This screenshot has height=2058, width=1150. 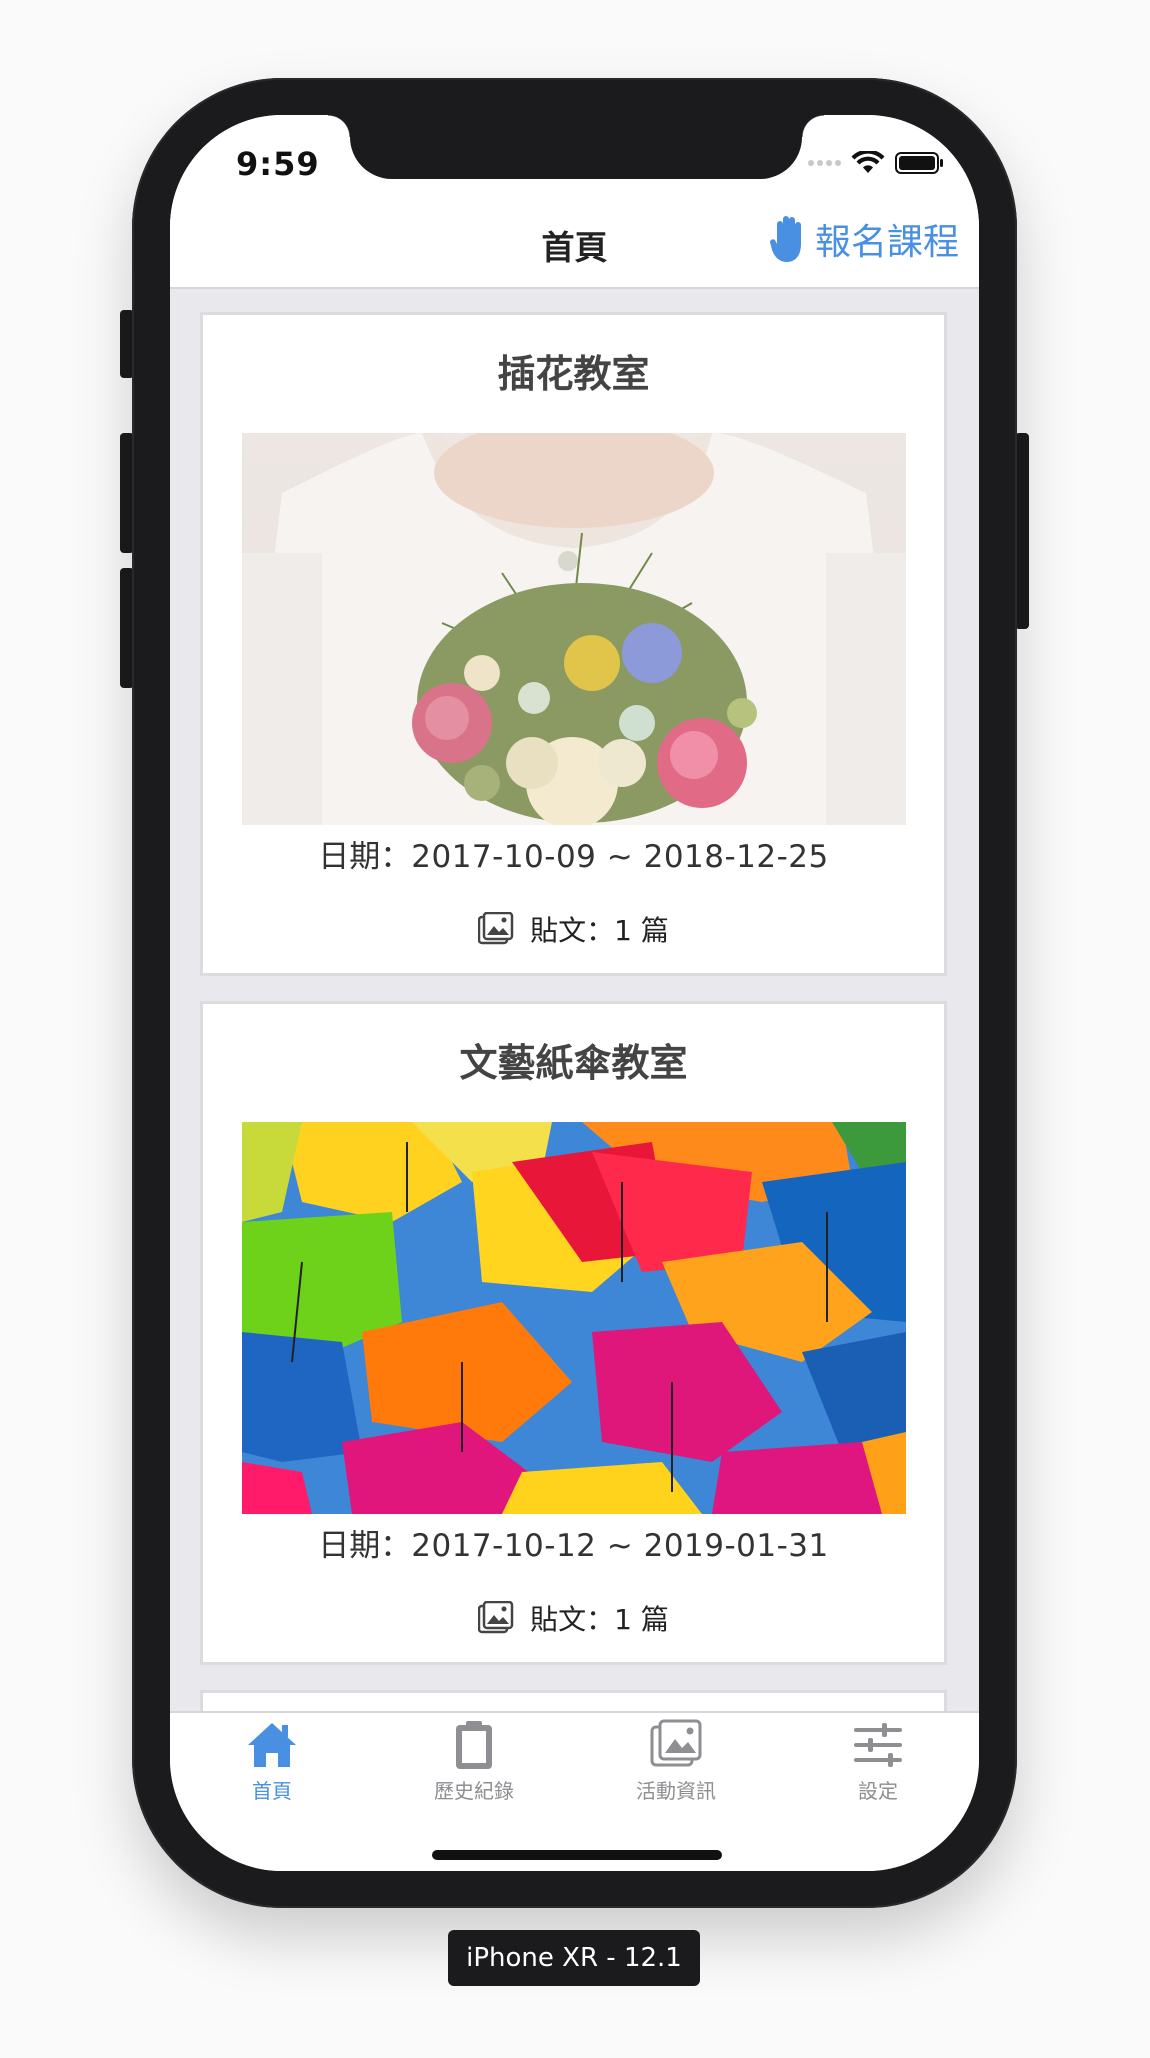 I want to click on cellular-signal-icon, so click(x=824, y=163).